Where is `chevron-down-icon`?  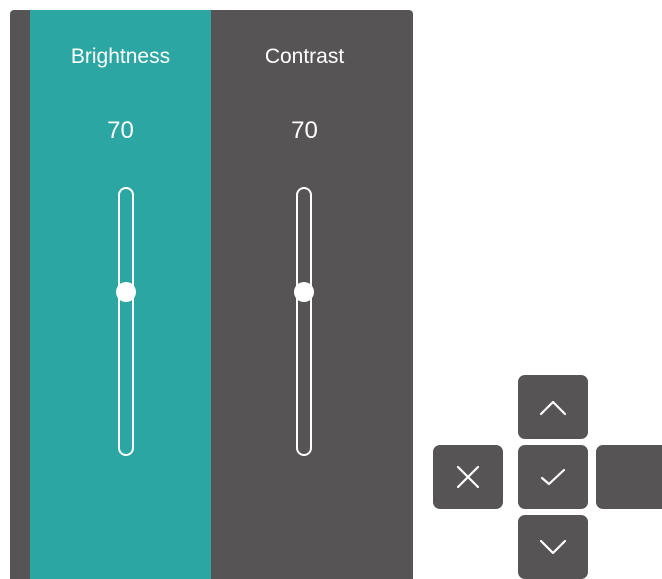 chevron-down-icon is located at coordinates (553, 547).